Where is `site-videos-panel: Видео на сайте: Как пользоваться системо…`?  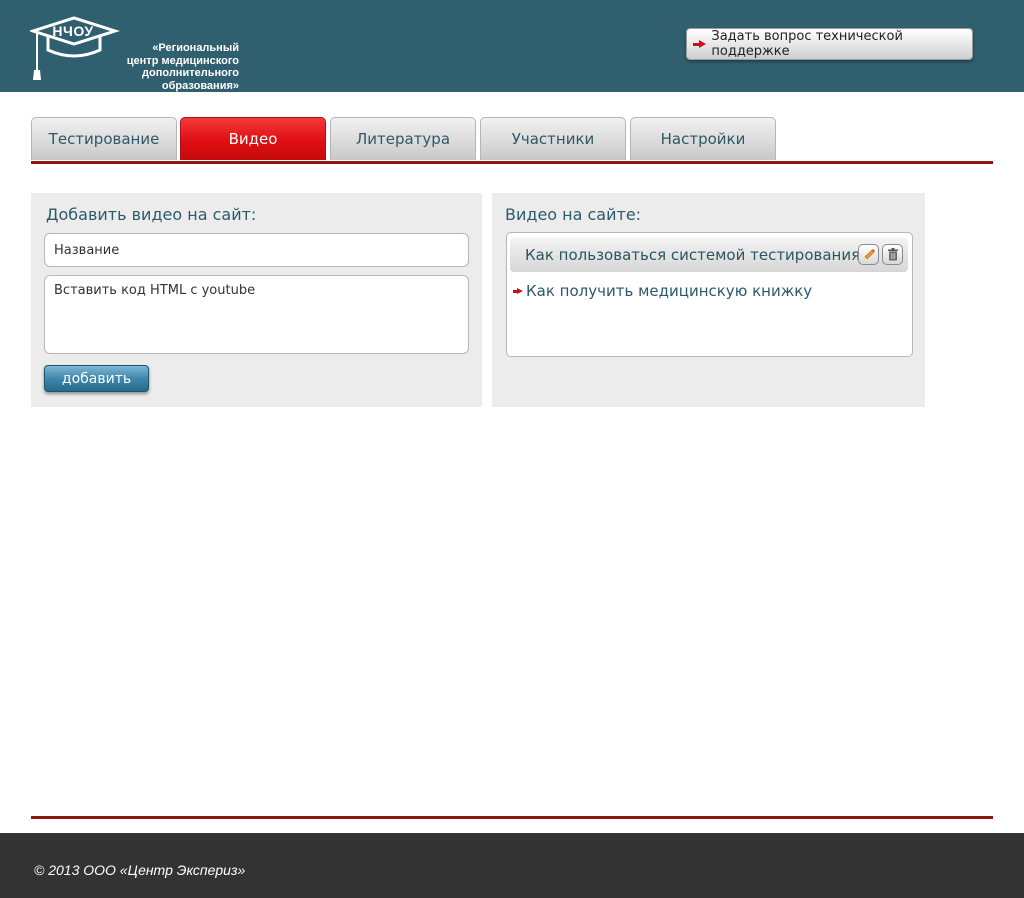 site-videos-panel: Видео на сайте: Как пользоваться системо… is located at coordinates (708, 300).